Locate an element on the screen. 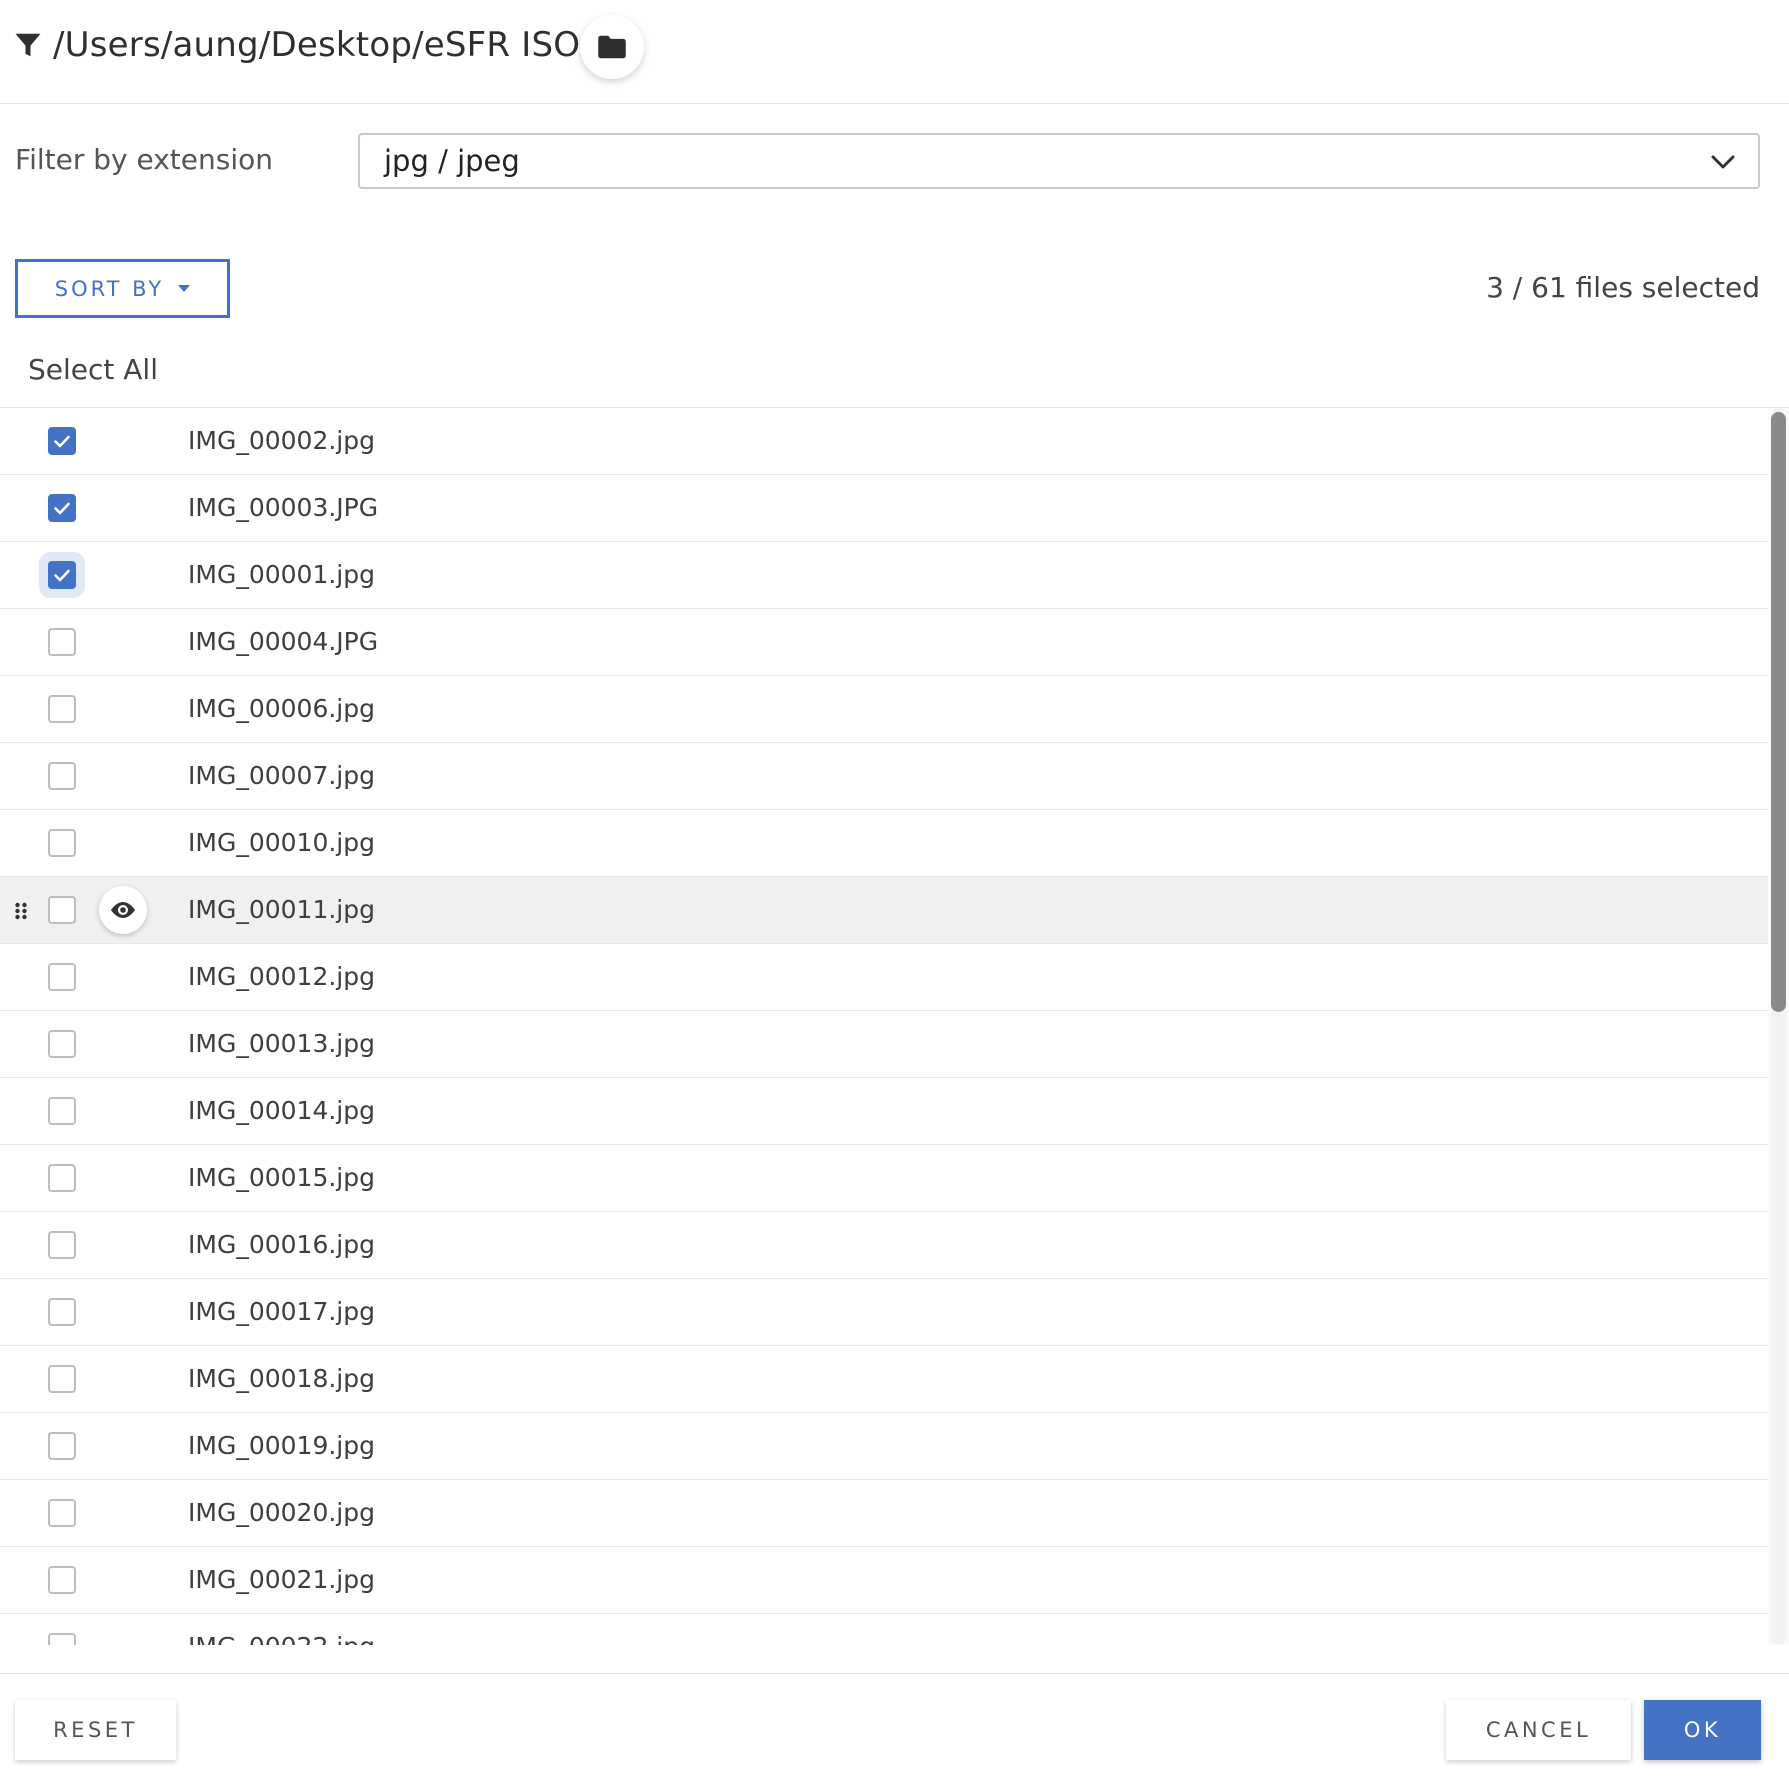  file-row: IMG_00019.jpg is located at coordinates (884, 1446).